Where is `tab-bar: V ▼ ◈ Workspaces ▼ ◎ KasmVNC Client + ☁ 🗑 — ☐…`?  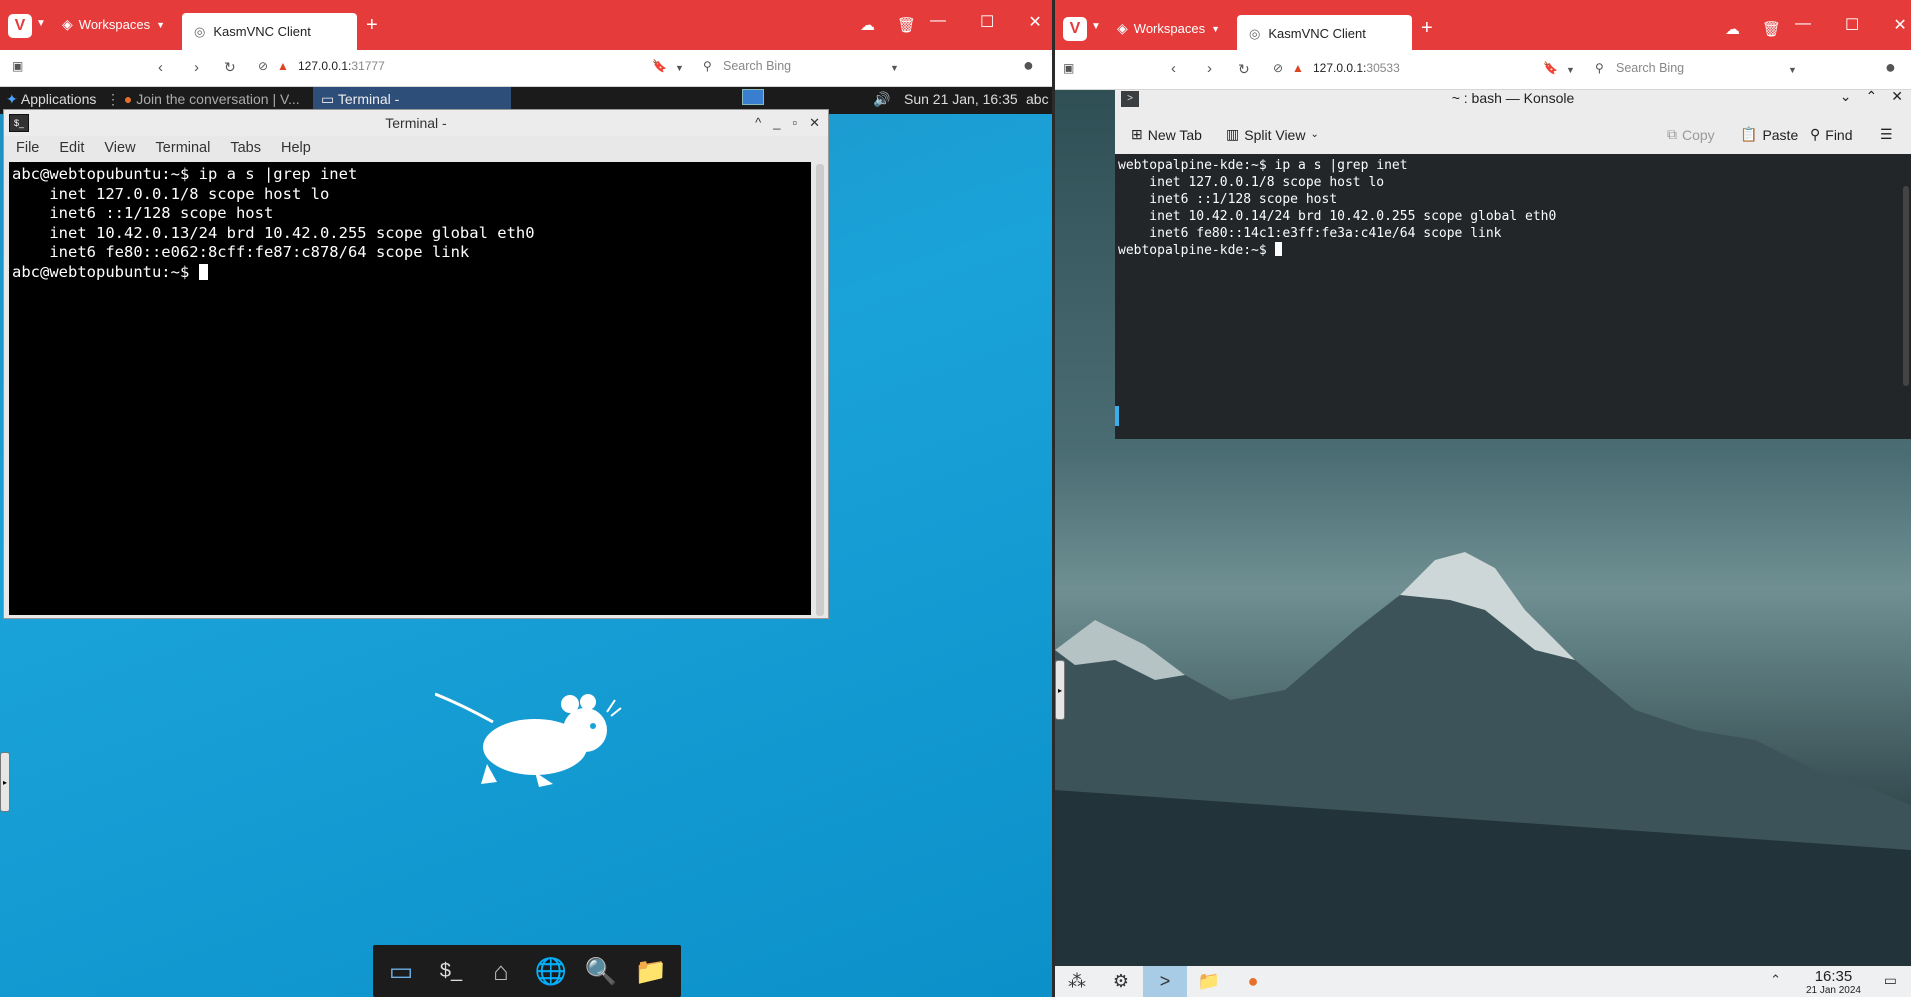
tab-bar: V ▼ ◈ Workspaces ▼ ◎ KasmVNC Client + ☁ 🗑 — ☐… is located at coordinates (1483, 26).